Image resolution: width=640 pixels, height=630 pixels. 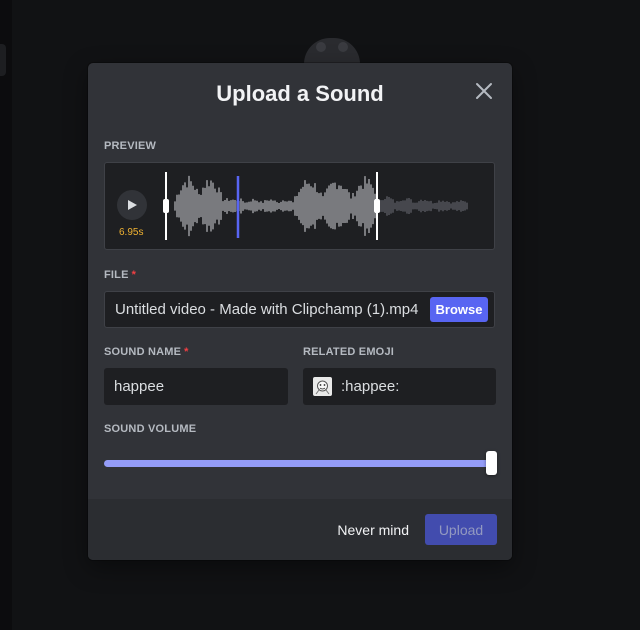 What do you see at coordinates (300, 463) in the screenshot?
I see `volume-slider-track` at bounding box center [300, 463].